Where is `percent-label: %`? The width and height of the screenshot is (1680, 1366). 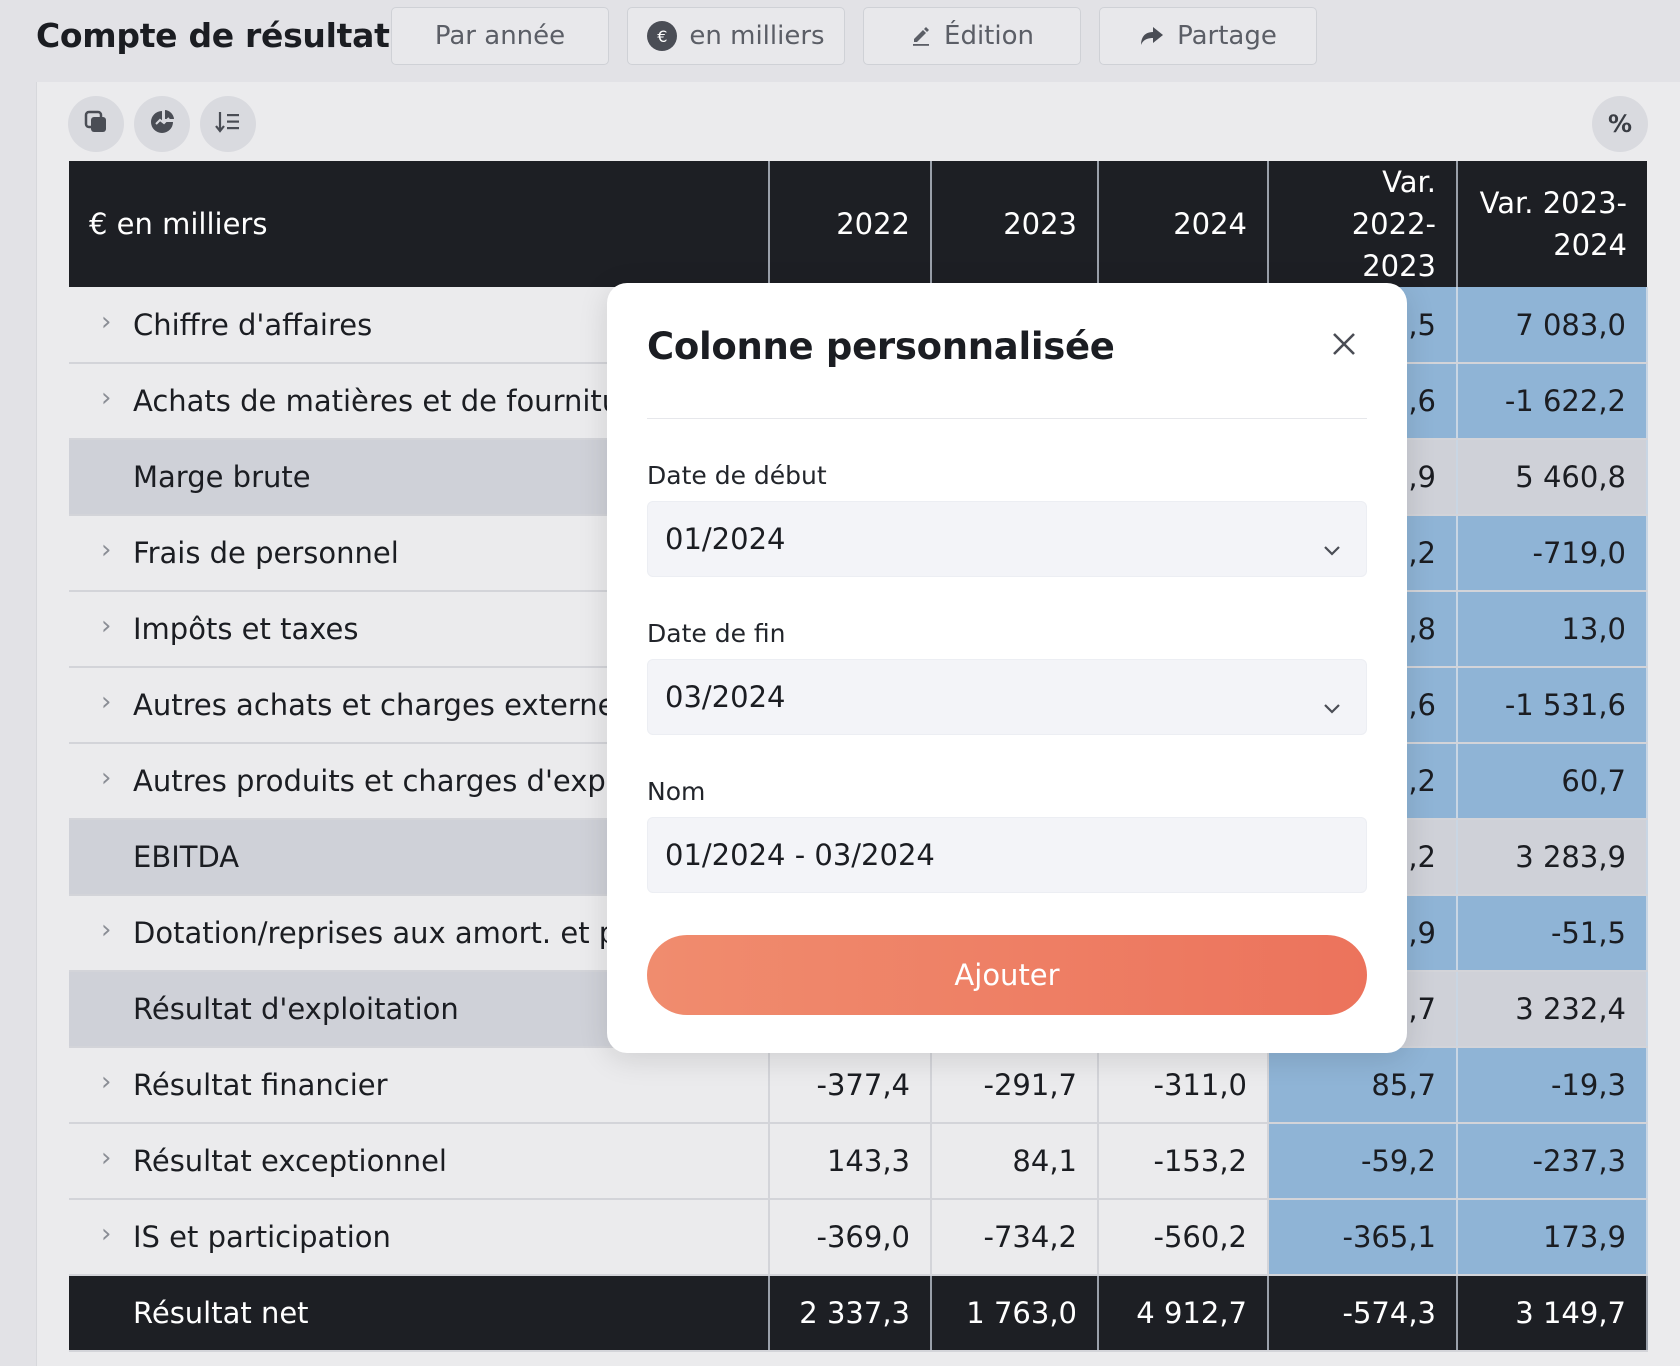 percent-label: % is located at coordinates (1620, 124).